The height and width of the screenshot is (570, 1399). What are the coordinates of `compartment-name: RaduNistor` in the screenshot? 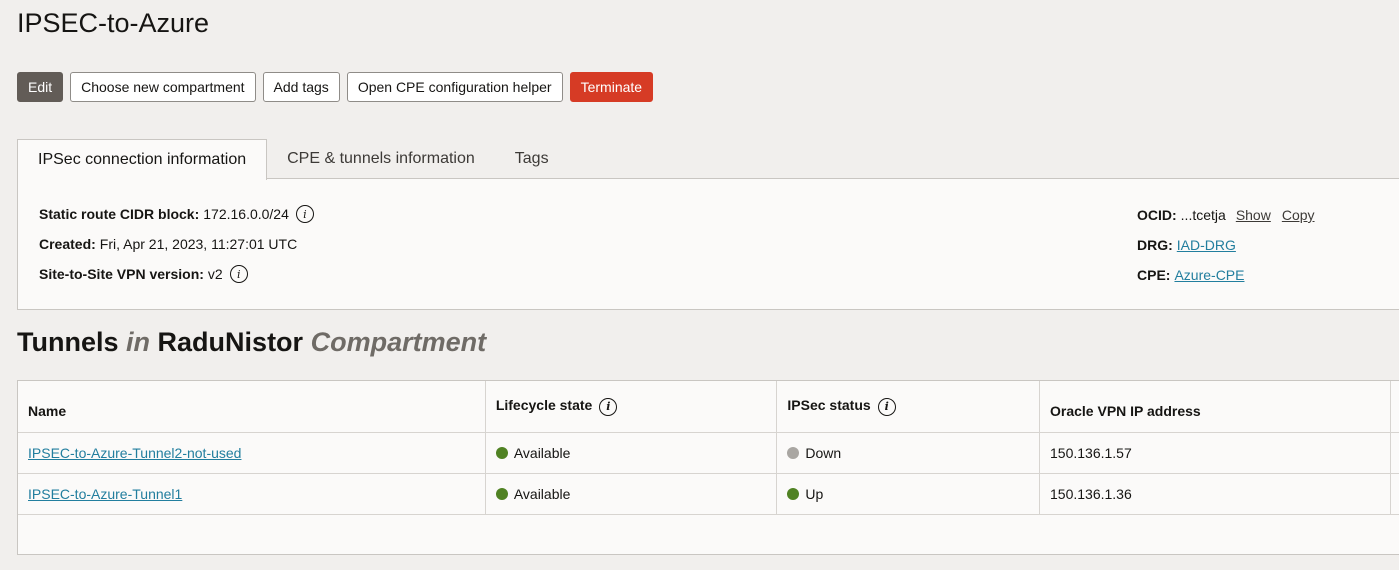 It's located at (230, 342).